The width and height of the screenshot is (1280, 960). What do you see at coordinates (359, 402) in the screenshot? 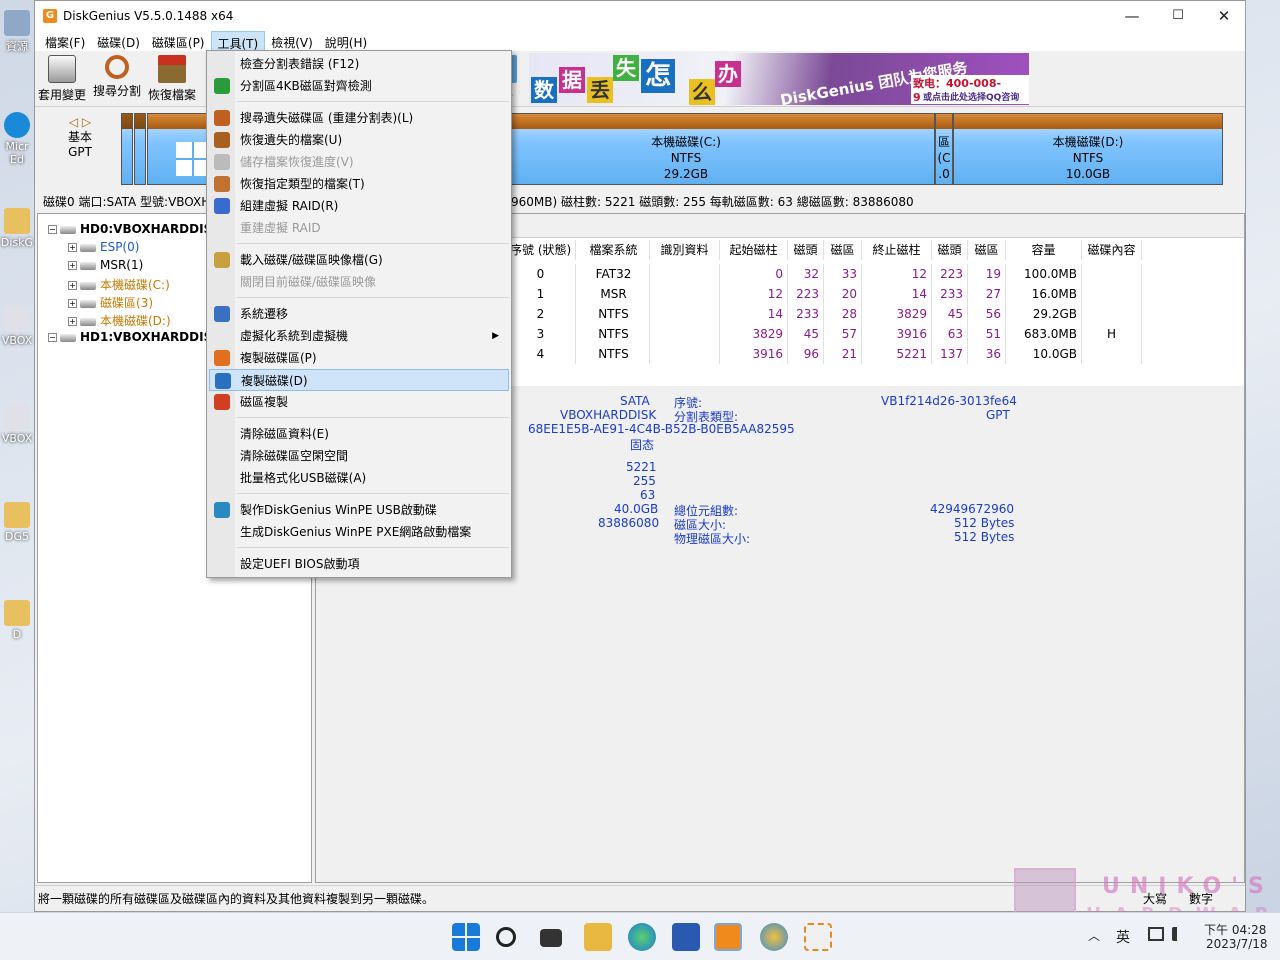
I see `menu-item-14: 磁區複製` at bounding box center [359, 402].